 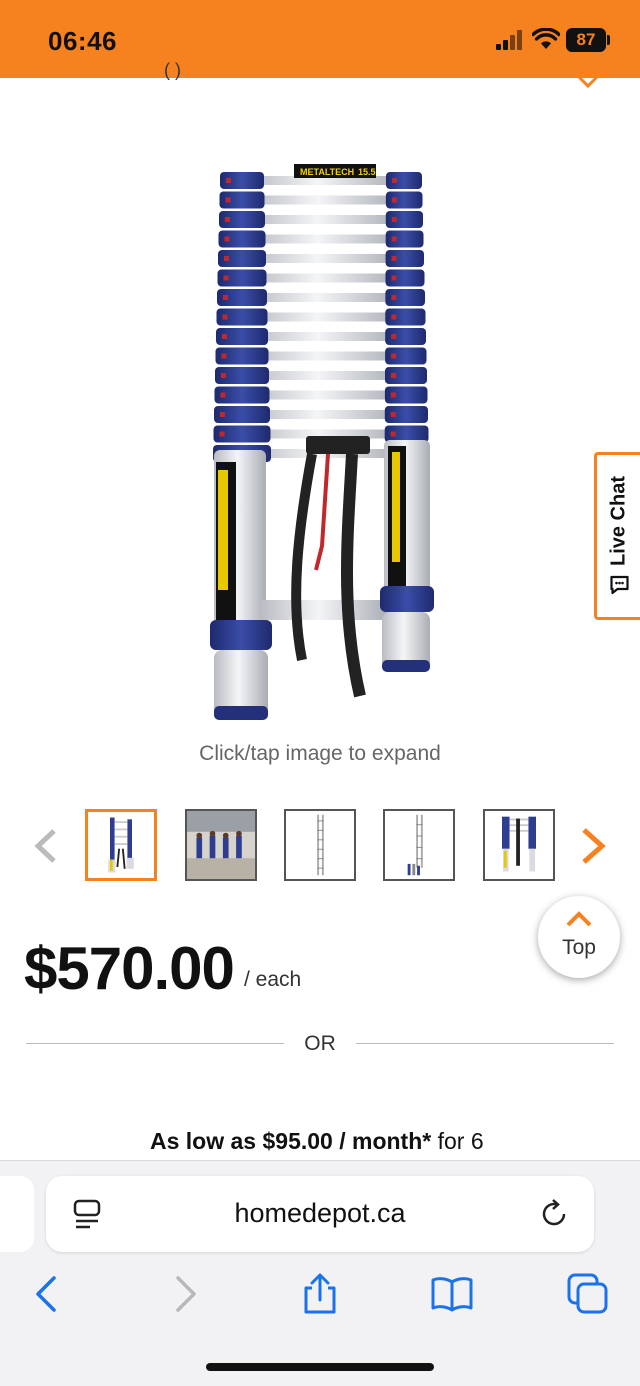 What do you see at coordinates (593, 846) in the screenshot?
I see `thumbnail-next-arrow-icon` at bounding box center [593, 846].